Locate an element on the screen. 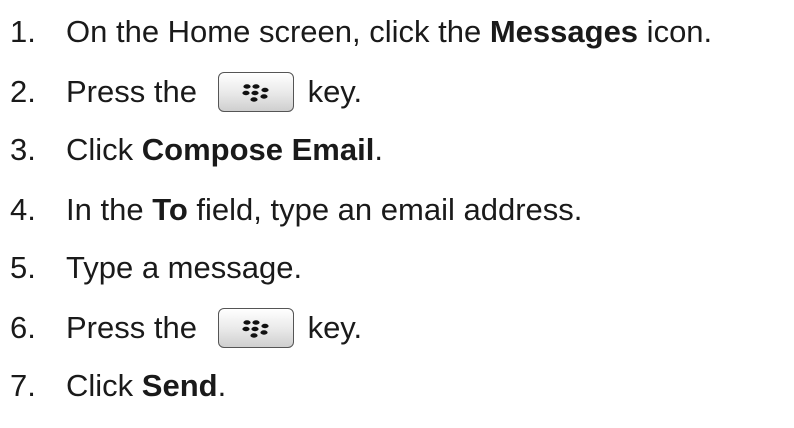 The width and height of the screenshot is (794, 428). step-number: 2. is located at coordinates (23, 91).